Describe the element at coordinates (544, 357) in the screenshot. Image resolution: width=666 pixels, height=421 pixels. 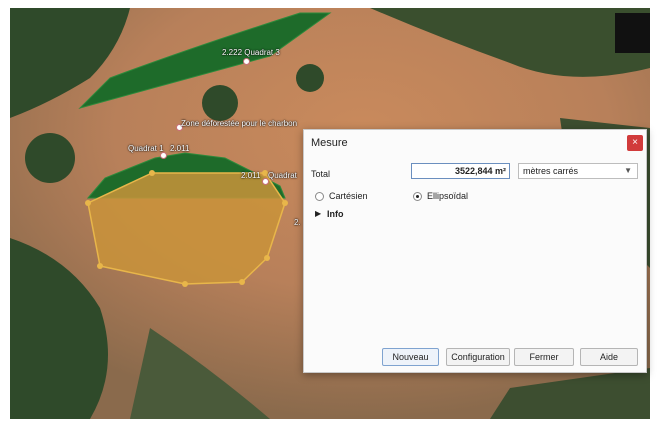
I see `close-button: Fermer` at that location.